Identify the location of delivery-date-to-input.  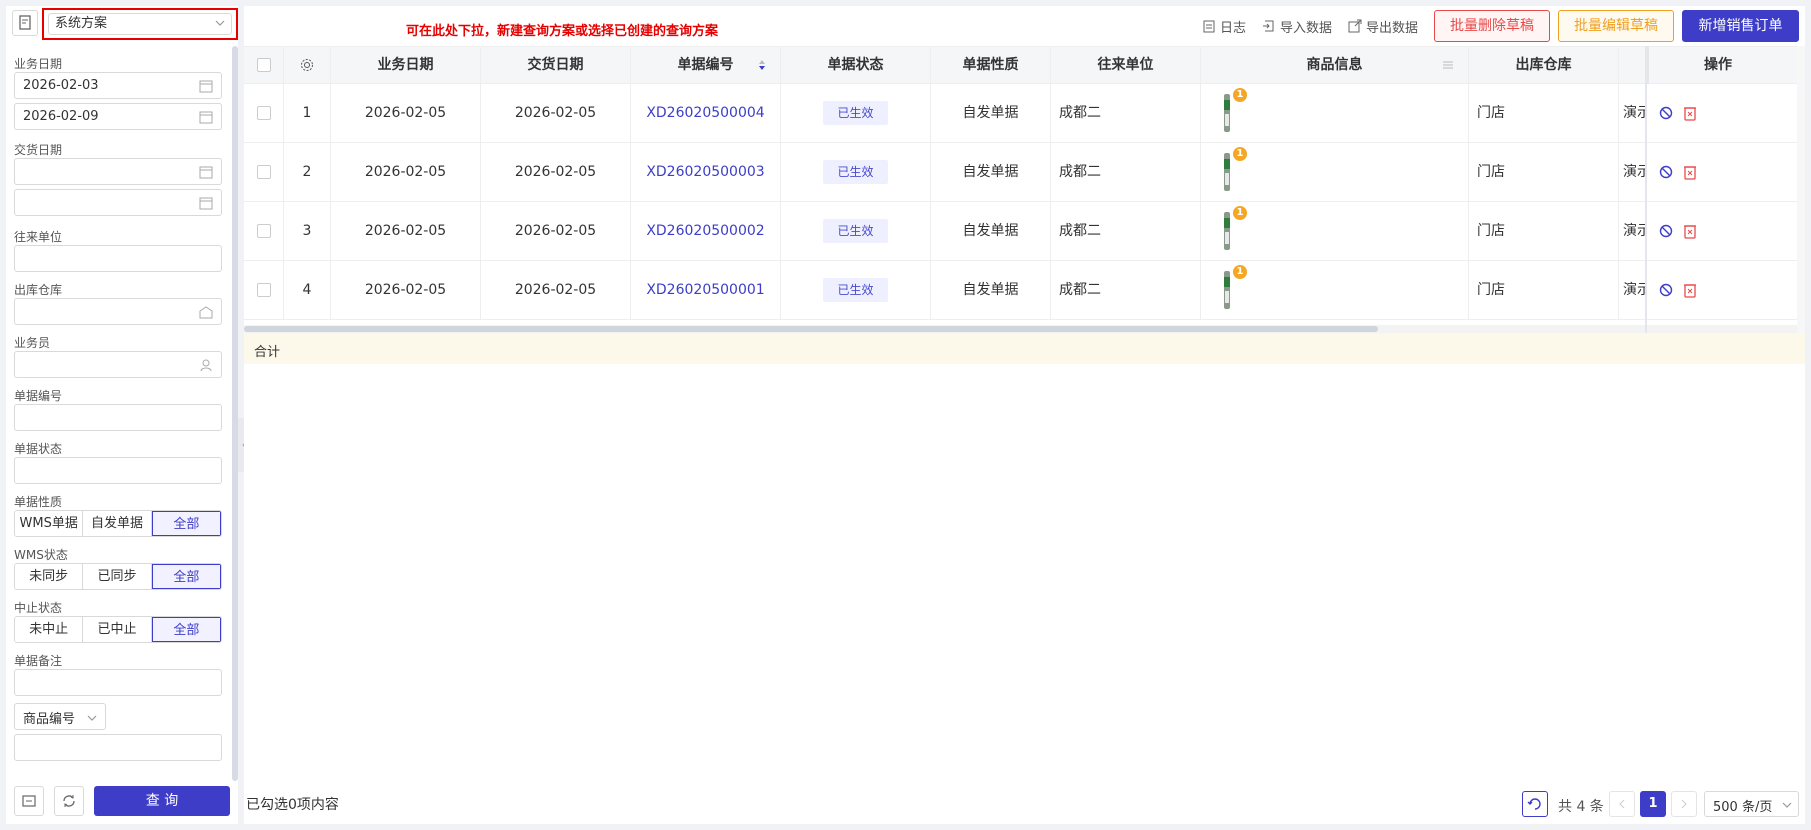
(118, 202).